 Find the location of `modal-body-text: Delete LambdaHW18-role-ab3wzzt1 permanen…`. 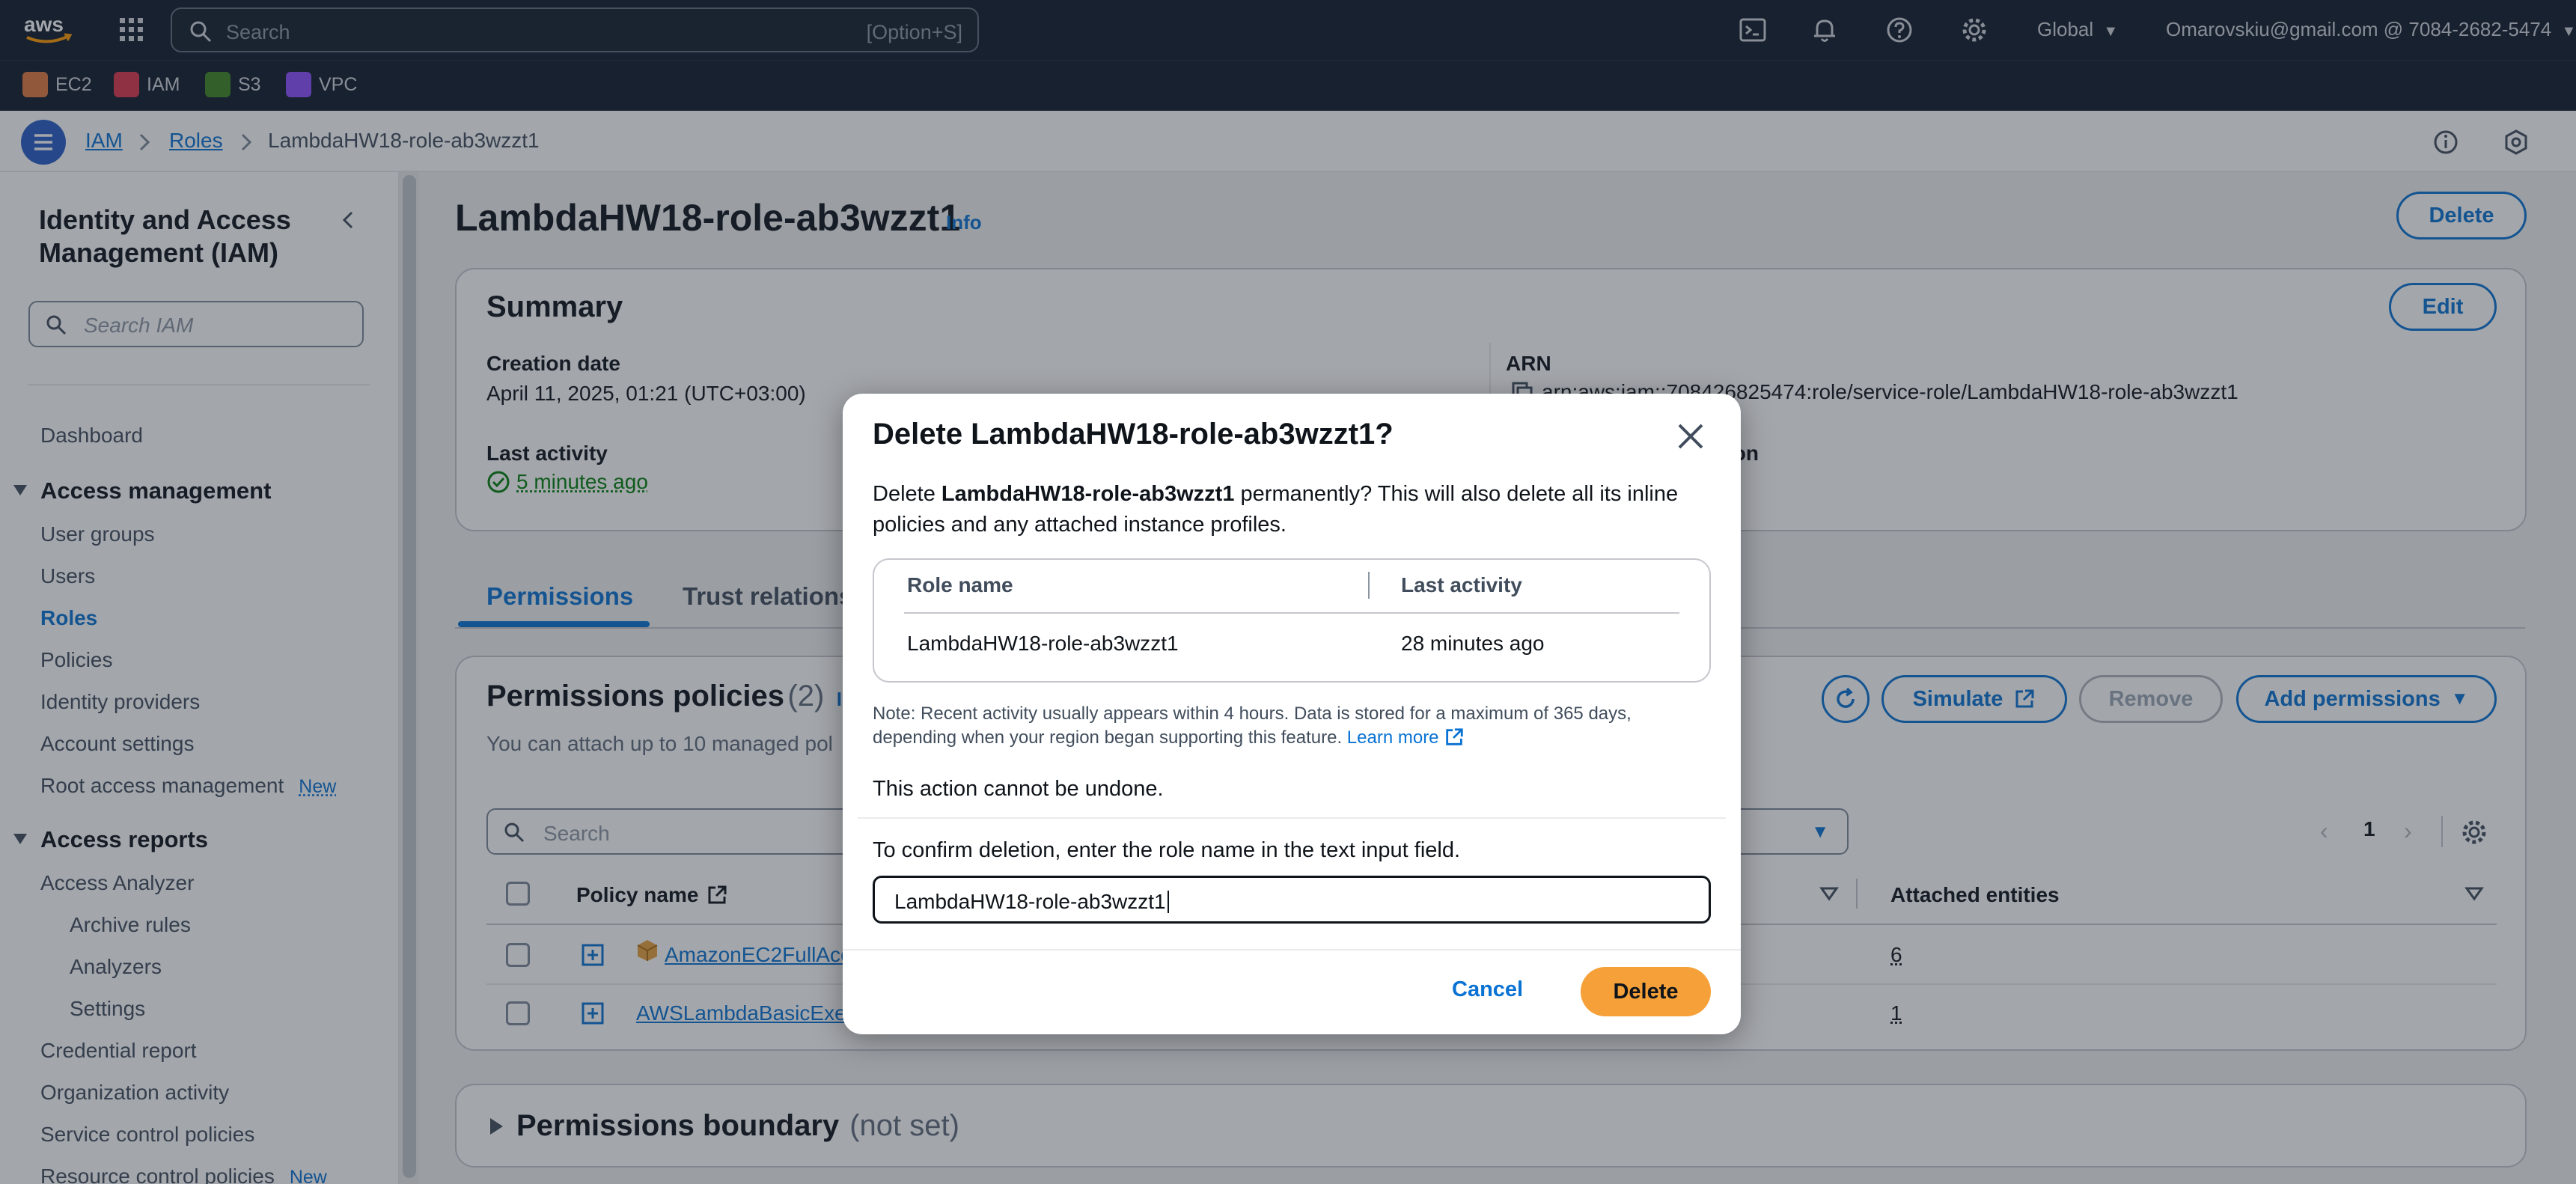

modal-body-text: Delete LambdaHW18-role-ab3wzzt1 permanen… is located at coordinates (1277, 509).